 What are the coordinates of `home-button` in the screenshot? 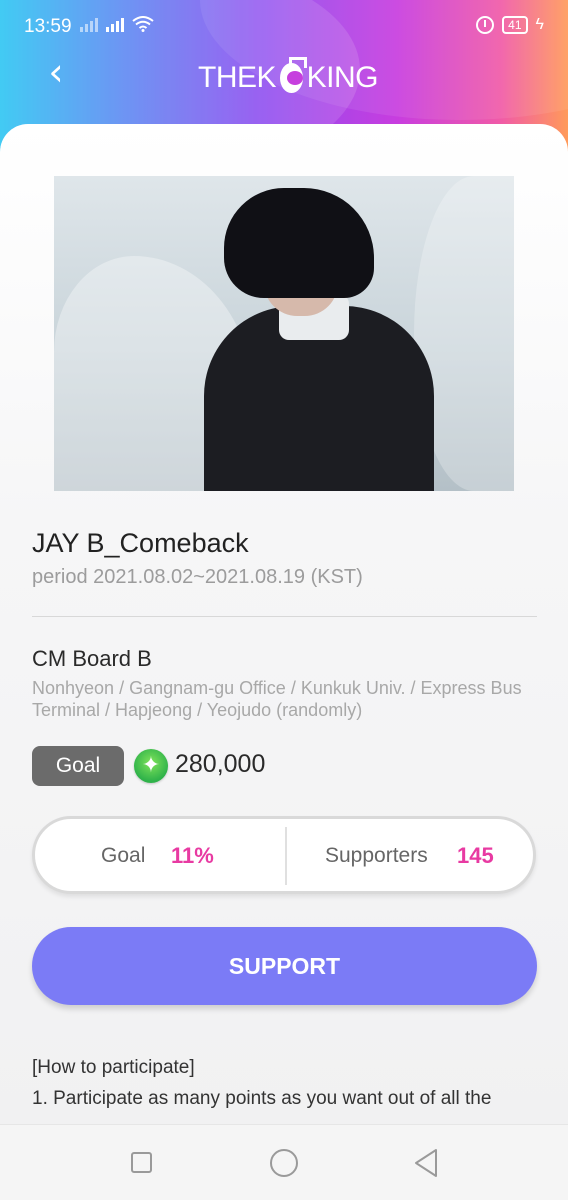 It's located at (284, 1163).